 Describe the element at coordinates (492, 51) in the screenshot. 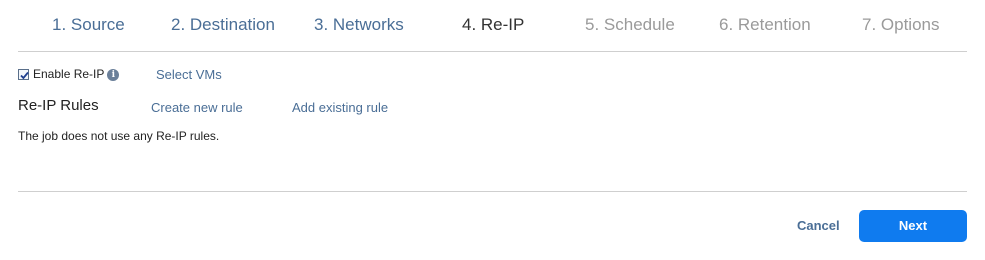

I see `header-divider` at that location.